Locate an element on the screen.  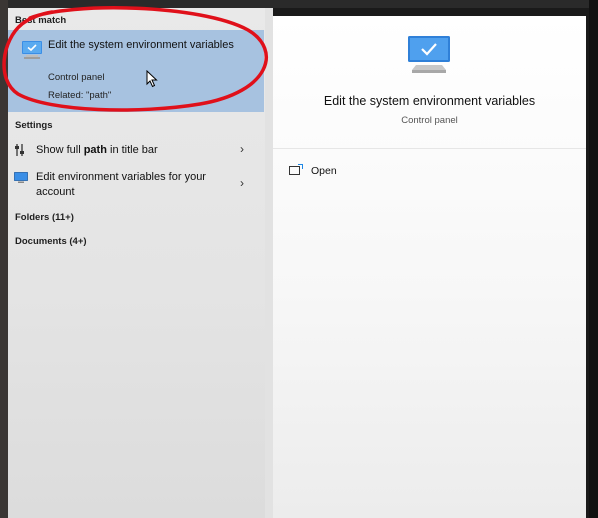
preview-divider is located at coordinates (429, 148).